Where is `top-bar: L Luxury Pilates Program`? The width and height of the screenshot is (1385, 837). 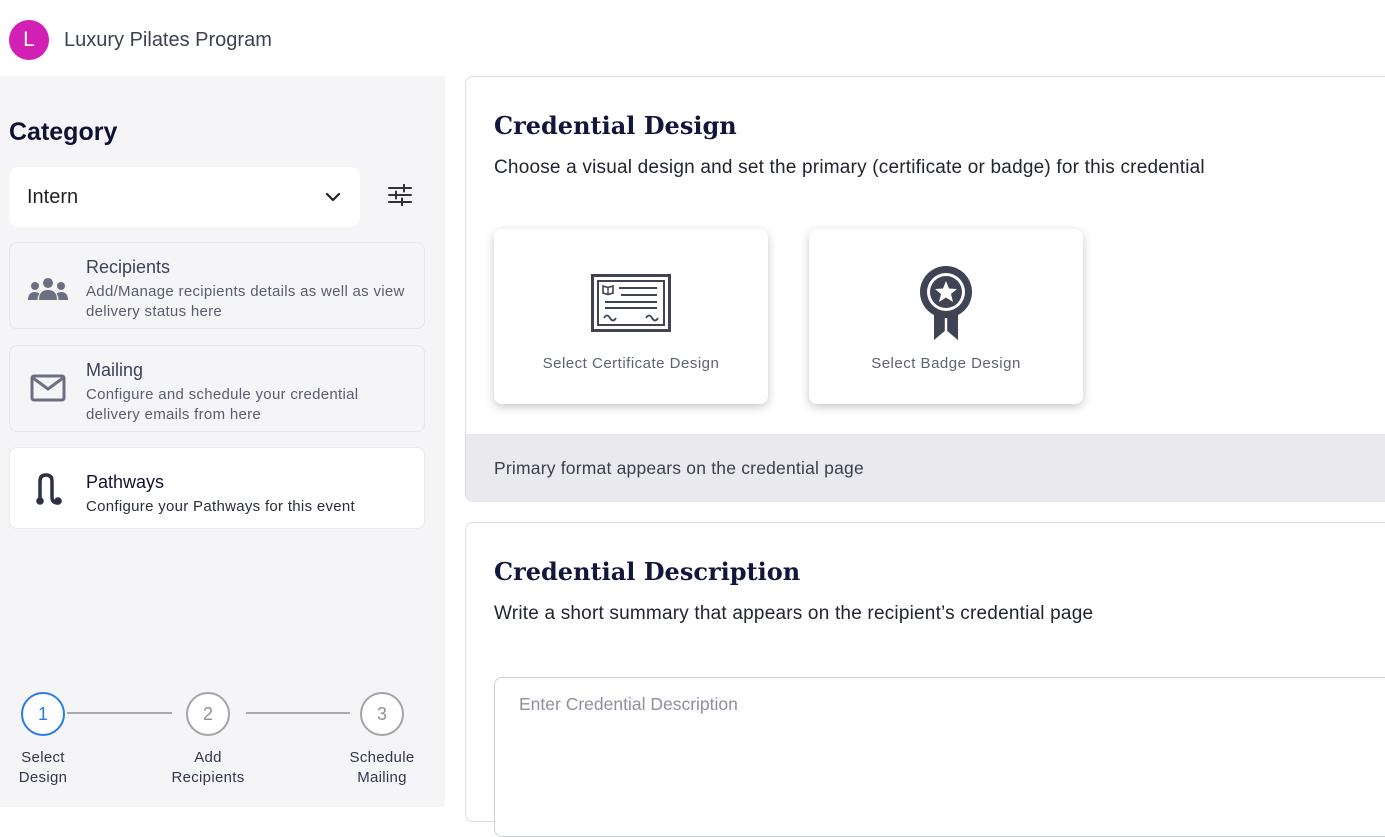
top-bar: L Luxury Pilates Program is located at coordinates (692, 38).